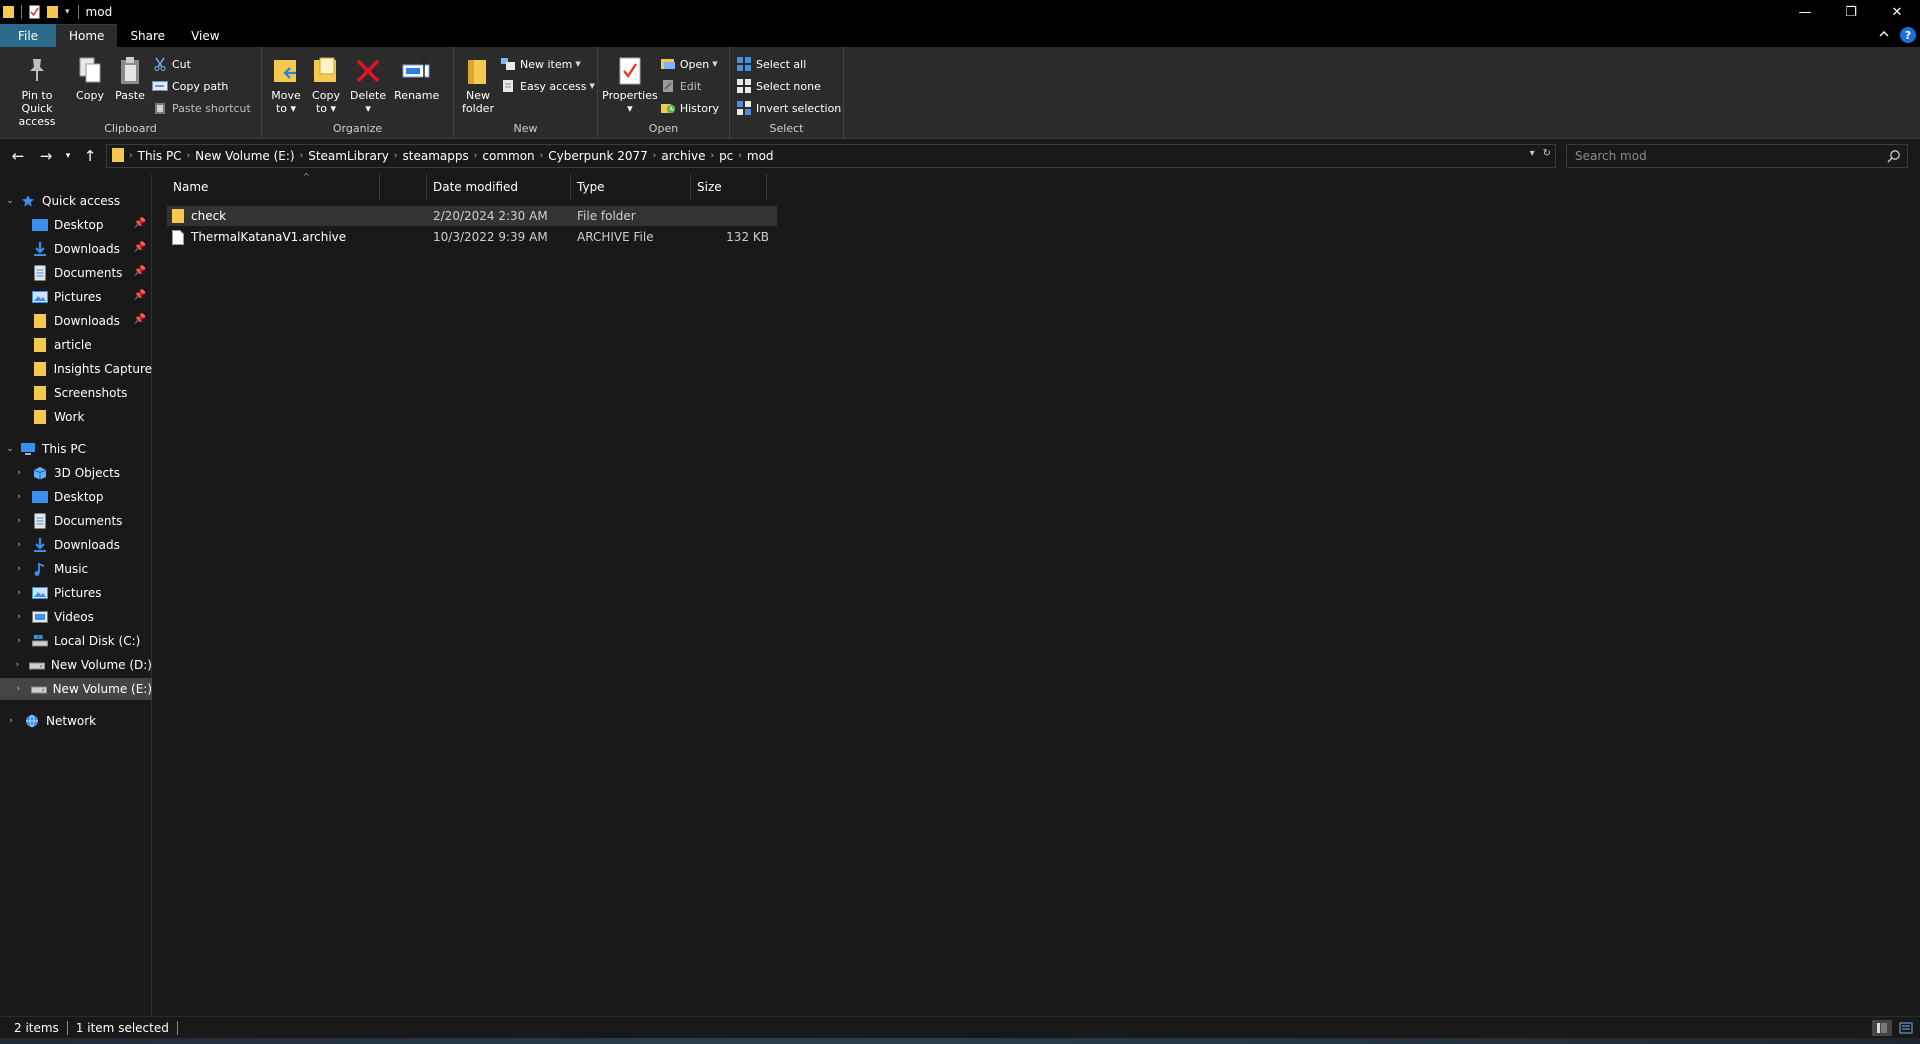  Describe the element at coordinates (1884, 35) in the screenshot. I see `collapse-ribbon-icon` at that location.